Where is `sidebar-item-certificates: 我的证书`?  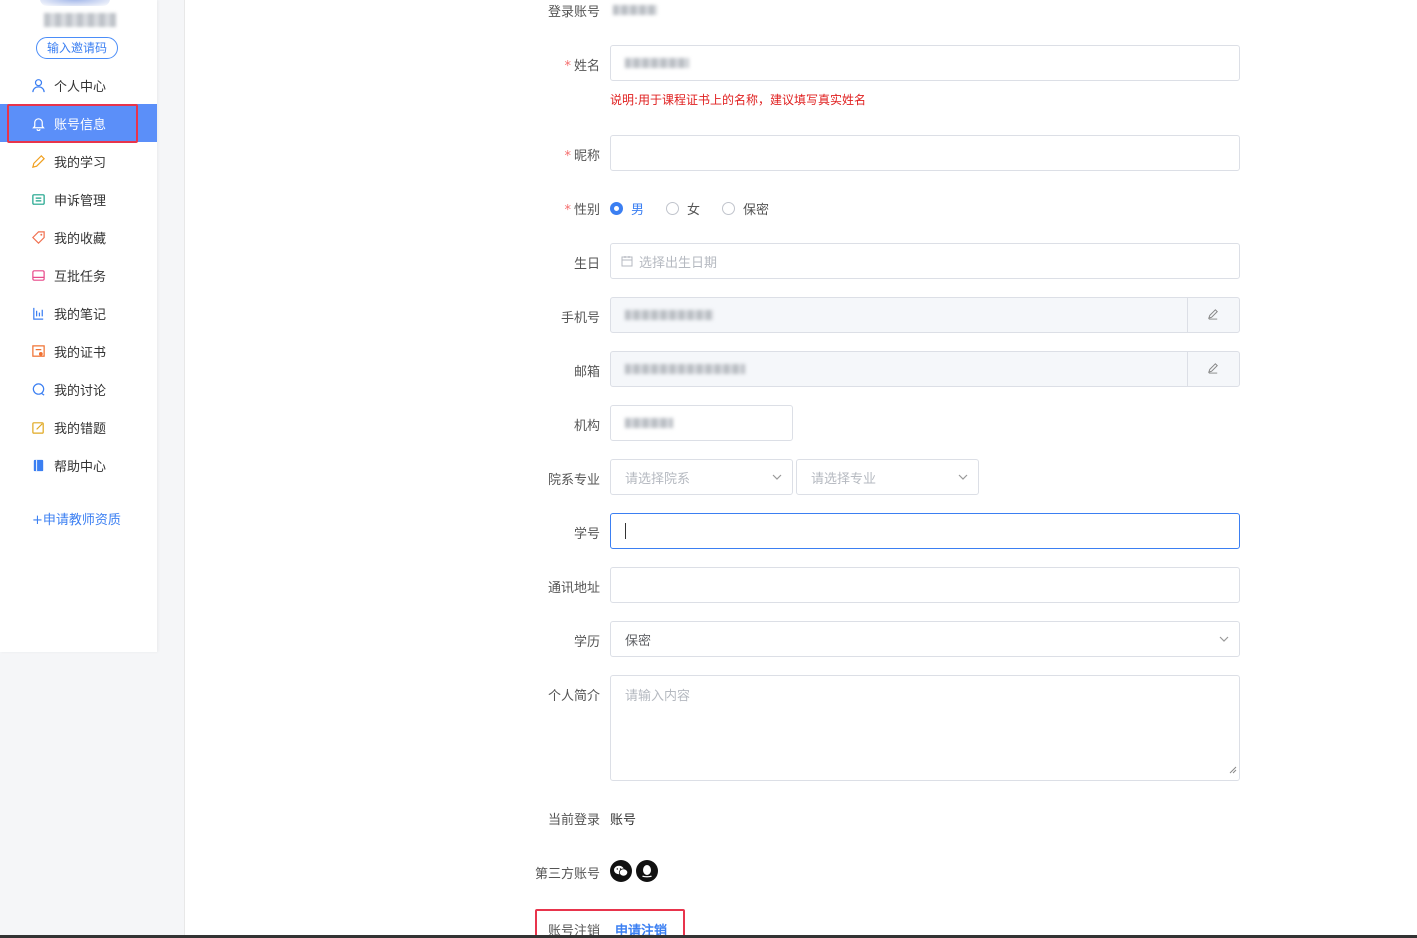 sidebar-item-certificates: 我的证书 is located at coordinates (78, 351).